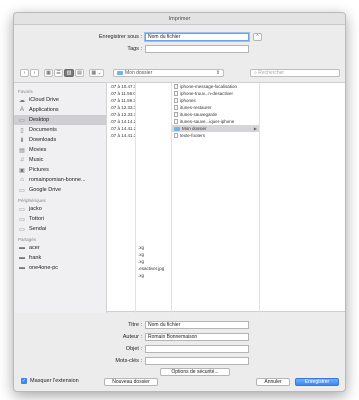 The image size is (359, 400). What do you see at coordinates (295, 73) in the screenshot?
I see `search-field: ⌕ Rechercher` at bounding box center [295, 73].